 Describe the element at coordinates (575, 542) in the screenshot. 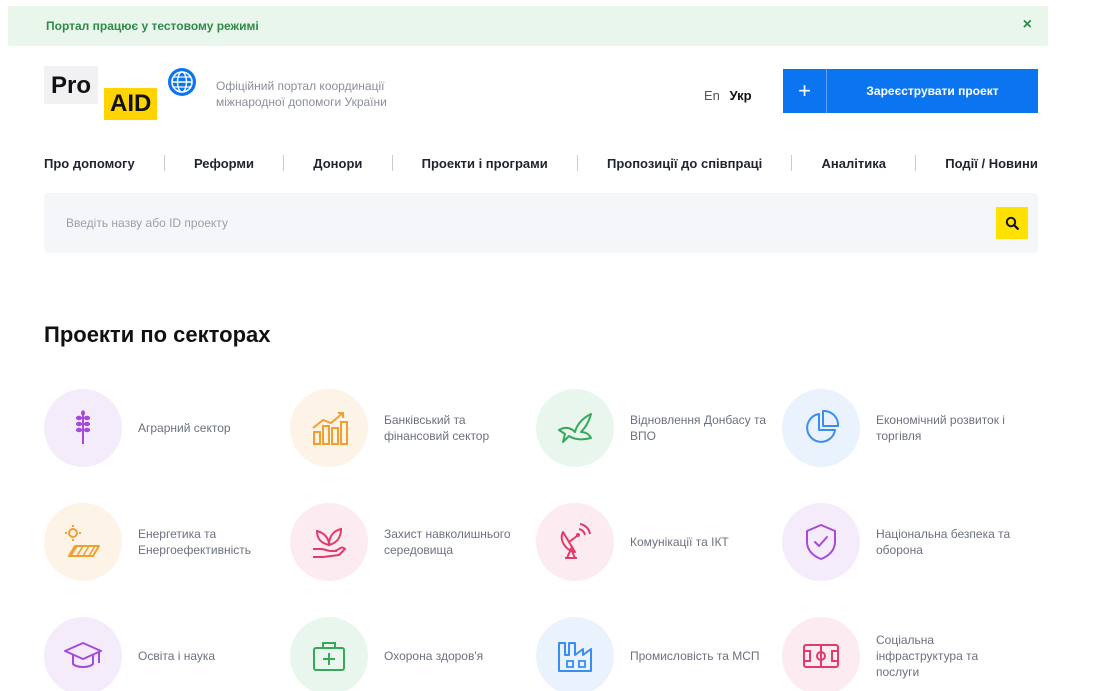

I see `satellite-dish-icon` at that location.